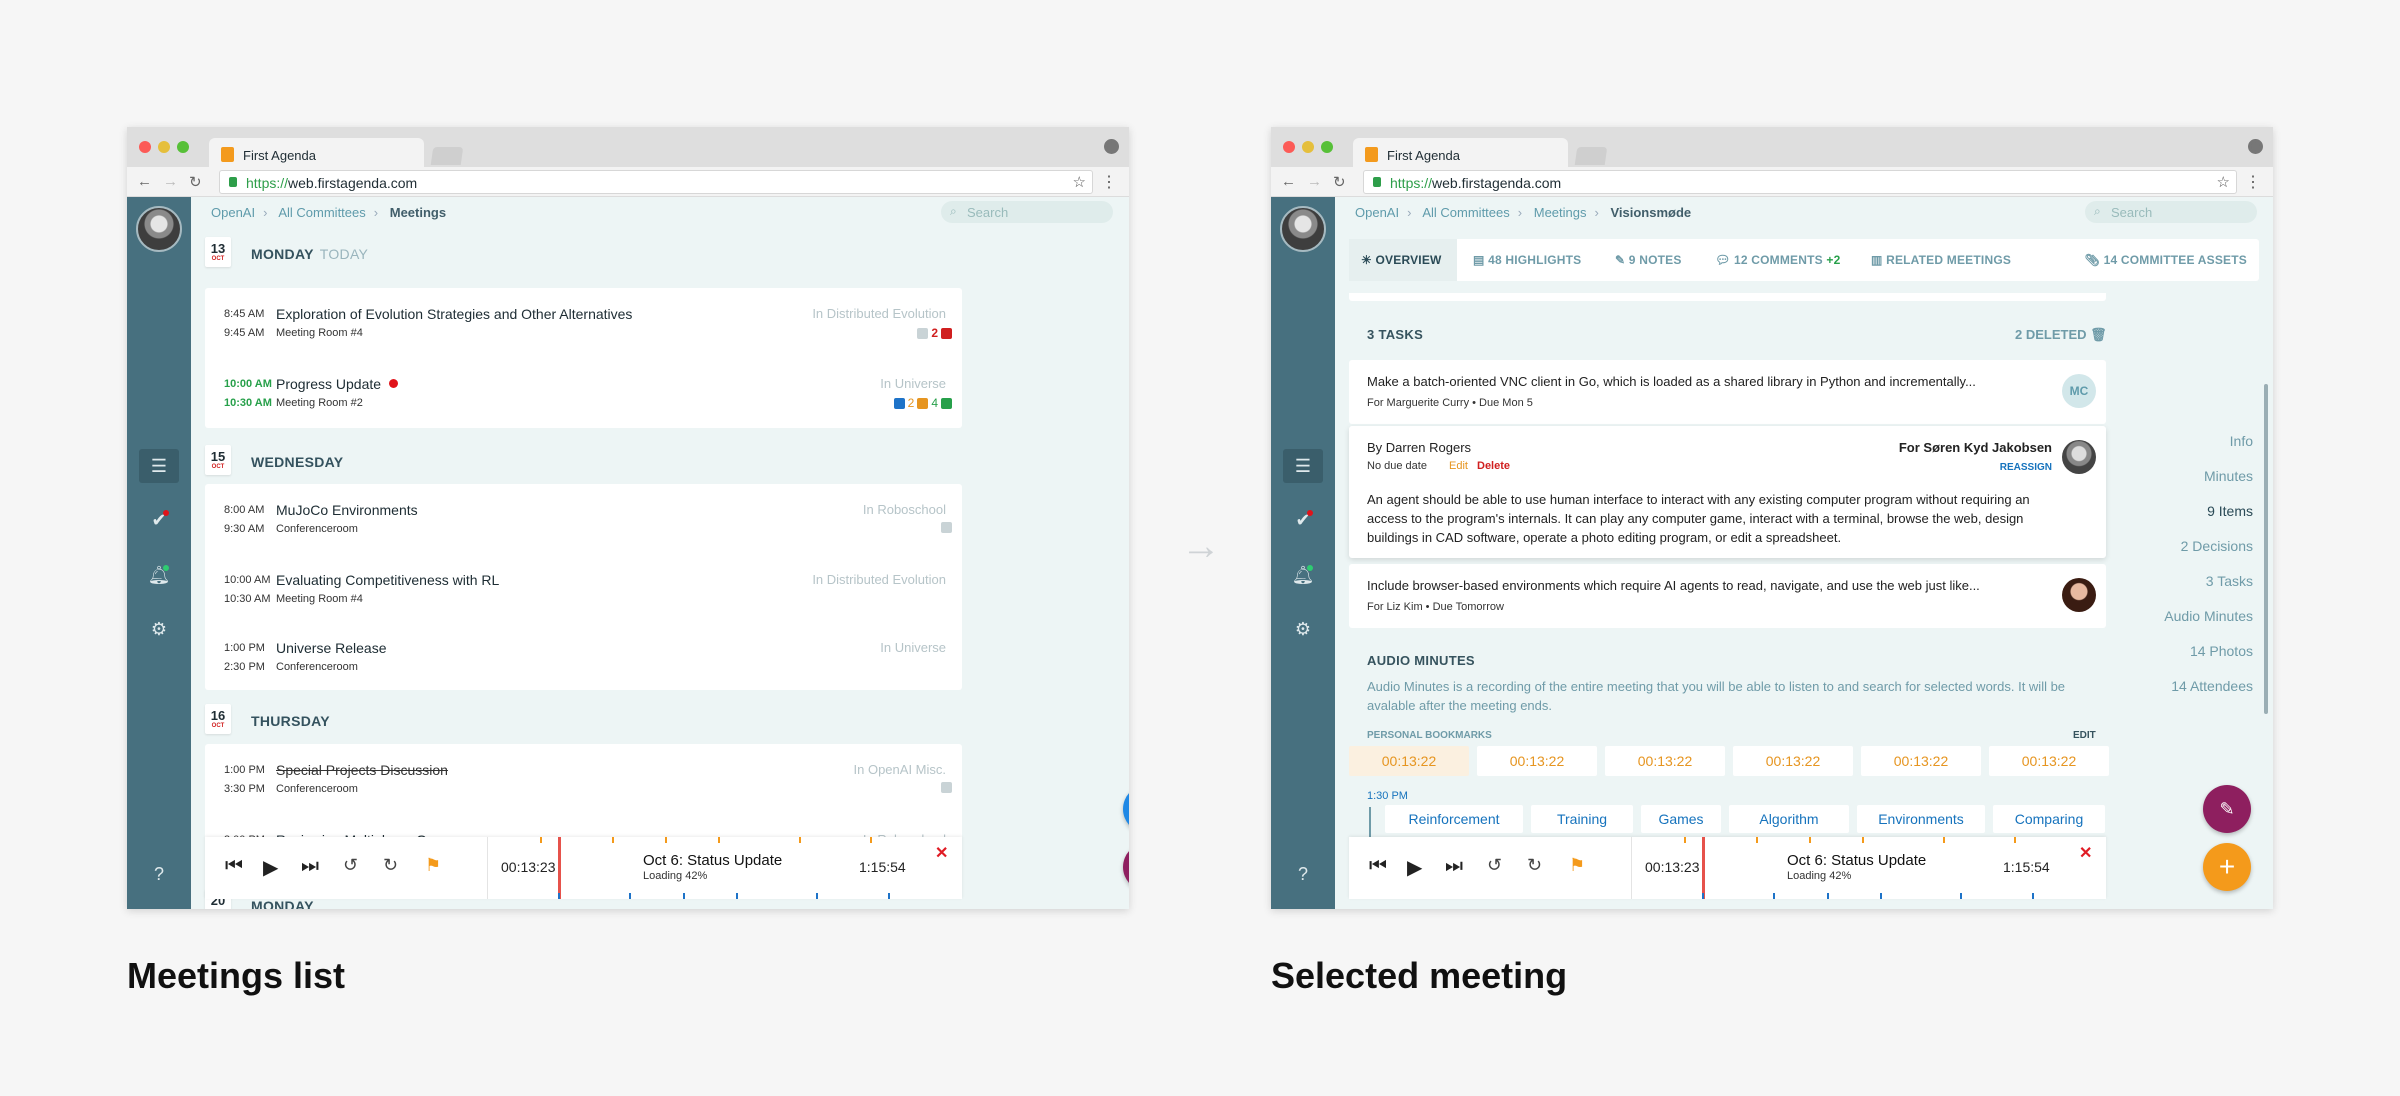 The width and height of the screenshot is (2400, 1096). Describe the element at coordinates (1921, 819) in the screenshot. I see `keyword-chip: Environments` at that location.